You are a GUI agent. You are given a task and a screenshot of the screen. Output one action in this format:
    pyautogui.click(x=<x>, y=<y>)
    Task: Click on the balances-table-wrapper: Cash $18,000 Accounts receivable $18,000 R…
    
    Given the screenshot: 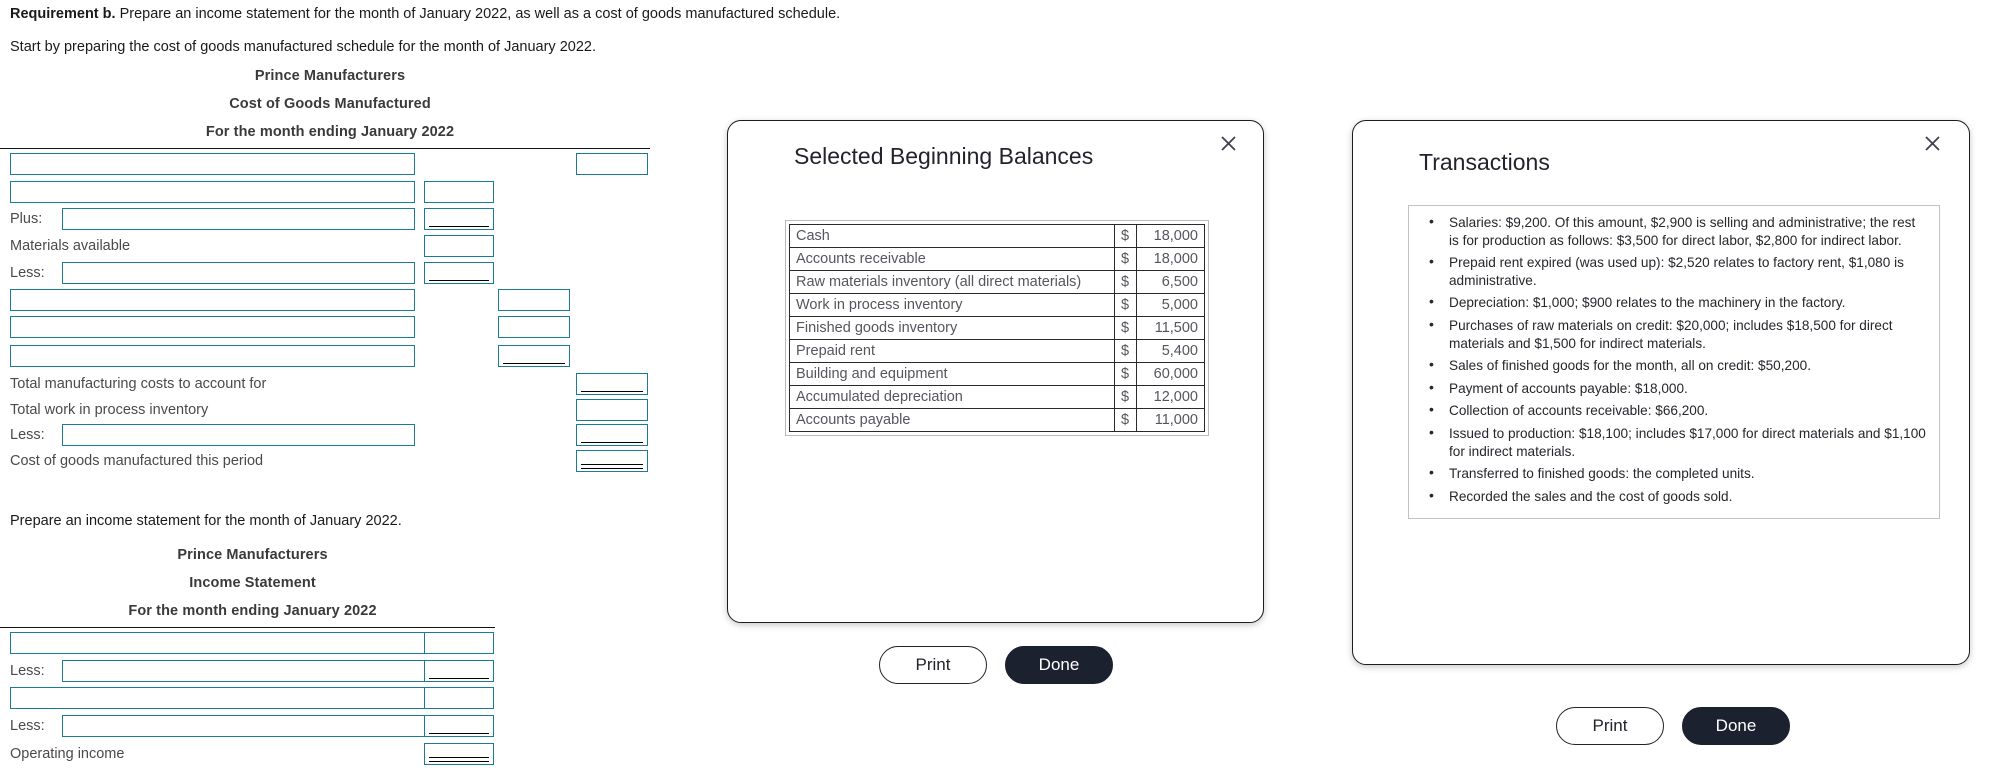 What is the action you would take?
    pyautogui.click(x=997, y=328)
    